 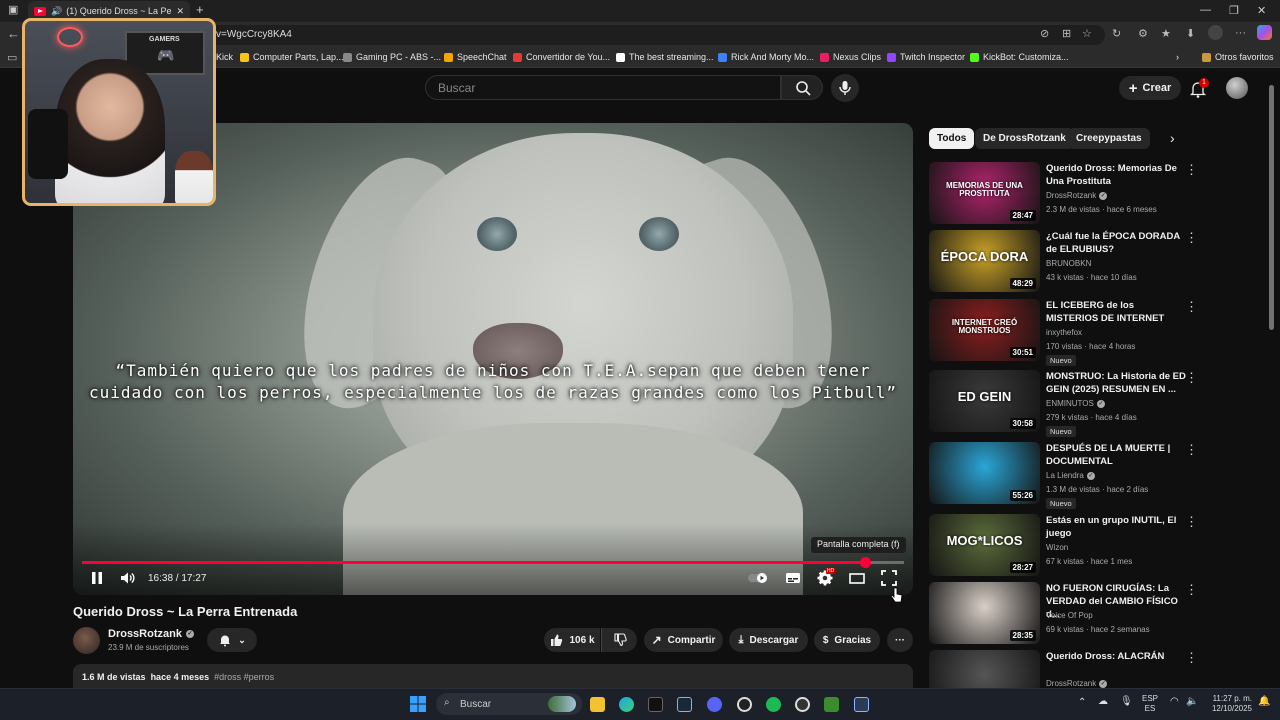 I want to click on tray-overflow-icon: ⌃, so click(x=1082, y=703).